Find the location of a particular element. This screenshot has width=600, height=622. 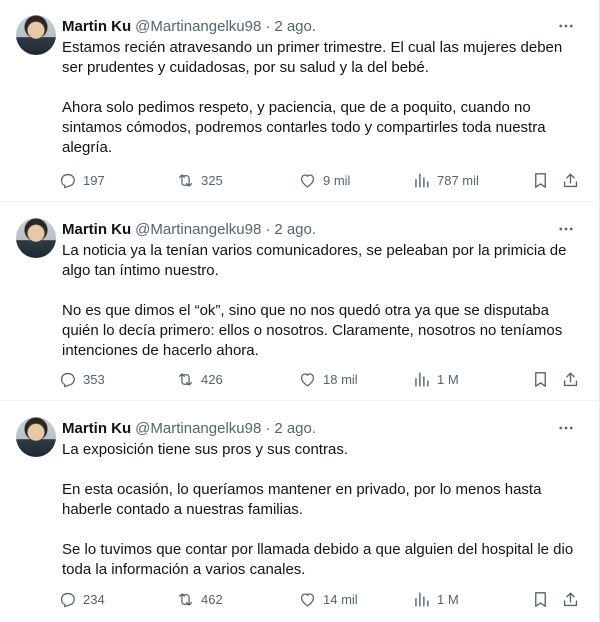

reply-button: 197 is located at coordinates (81, 180).